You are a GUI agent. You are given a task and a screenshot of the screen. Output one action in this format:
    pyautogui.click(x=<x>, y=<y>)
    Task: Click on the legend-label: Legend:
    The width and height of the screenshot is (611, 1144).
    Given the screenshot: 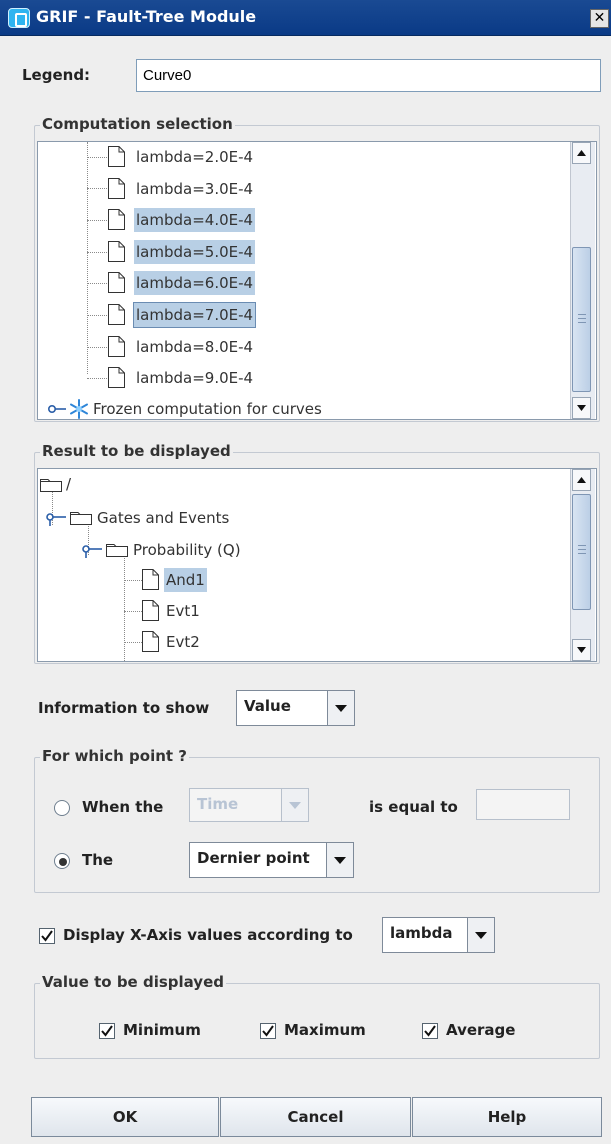 What is the action you would take?
    pyautogui.click(x=56, y=75)
    